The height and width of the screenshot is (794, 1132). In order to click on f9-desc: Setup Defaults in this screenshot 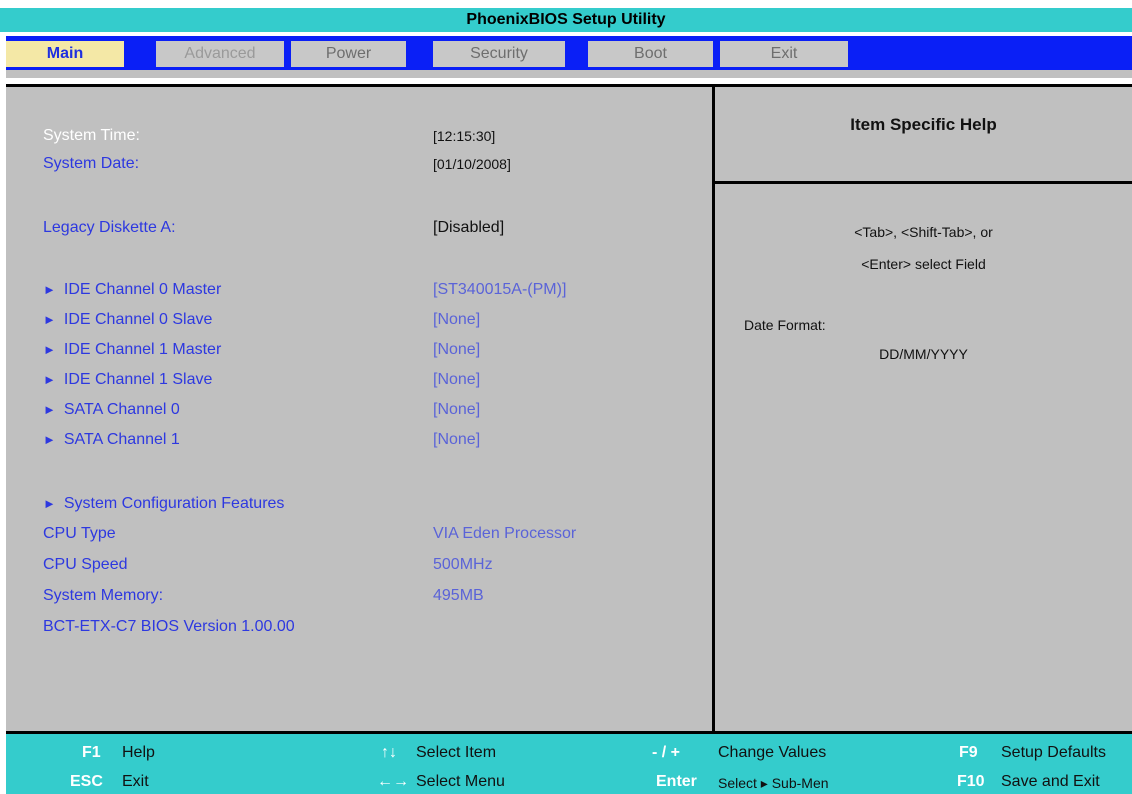, I will do `click(1053, 752)`.